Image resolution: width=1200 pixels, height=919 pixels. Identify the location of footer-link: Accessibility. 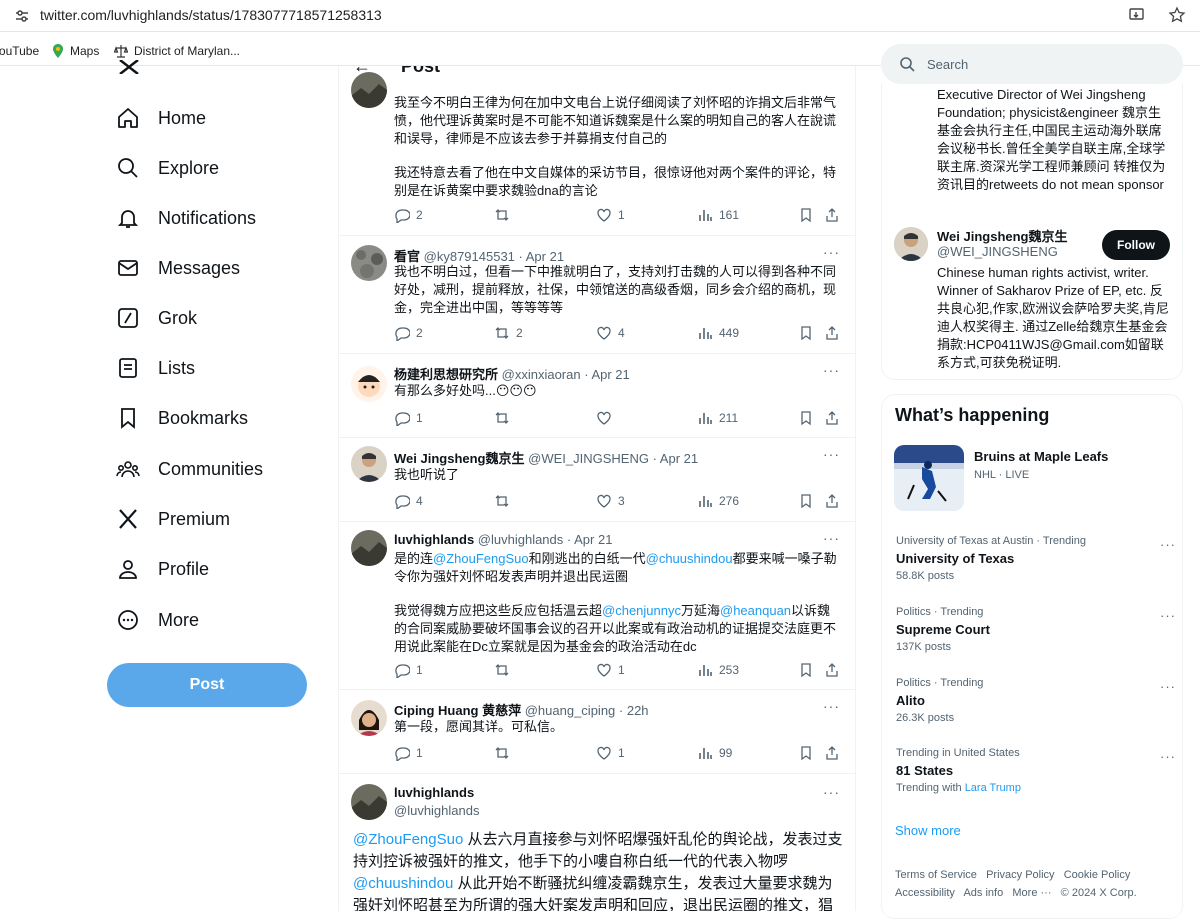
(925, 893).